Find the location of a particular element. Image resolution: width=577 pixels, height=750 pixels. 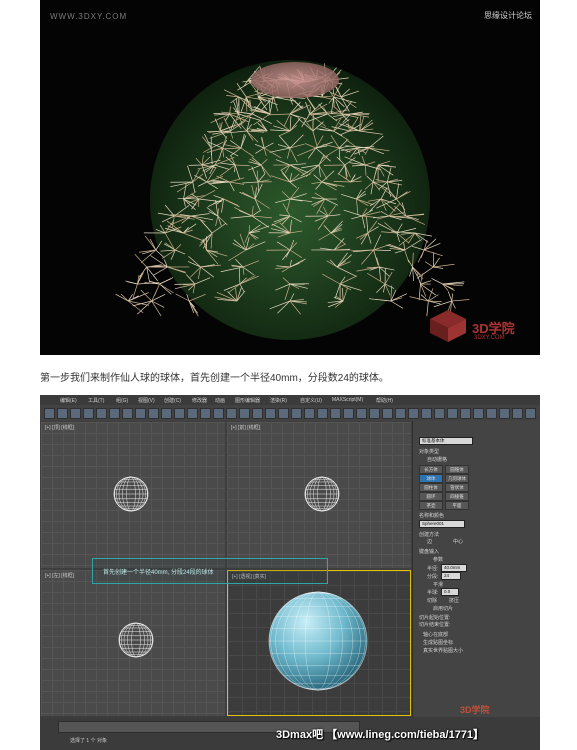

hemisphere-spinner: 0.0 is located at coordinates (450, 592).